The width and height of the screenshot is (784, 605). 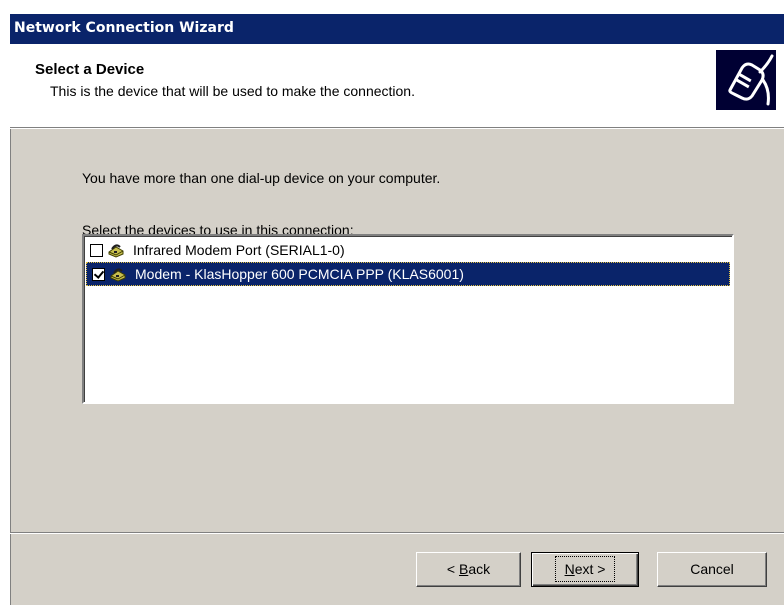 What do you see at coordinates (452, 569) in the screenshot?
I see `back-prefix: <` at bounding box center [452, 569].